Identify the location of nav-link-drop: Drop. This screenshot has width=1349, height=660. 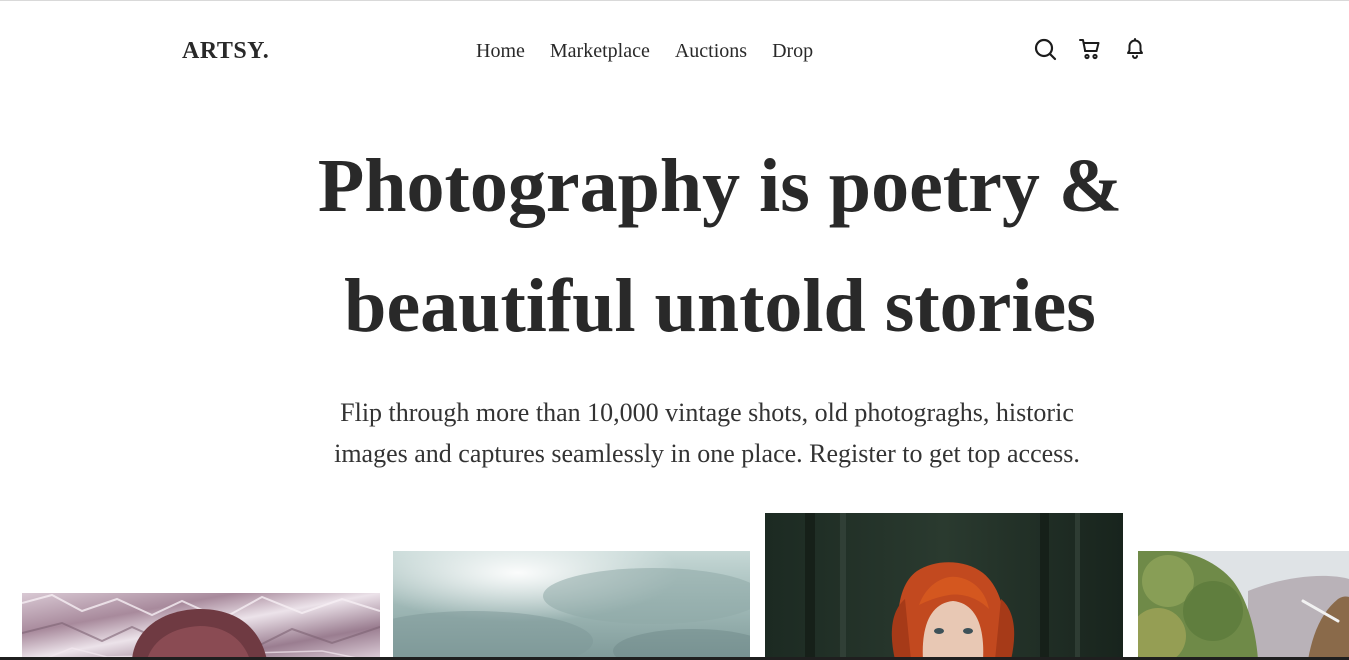
(792, 51).